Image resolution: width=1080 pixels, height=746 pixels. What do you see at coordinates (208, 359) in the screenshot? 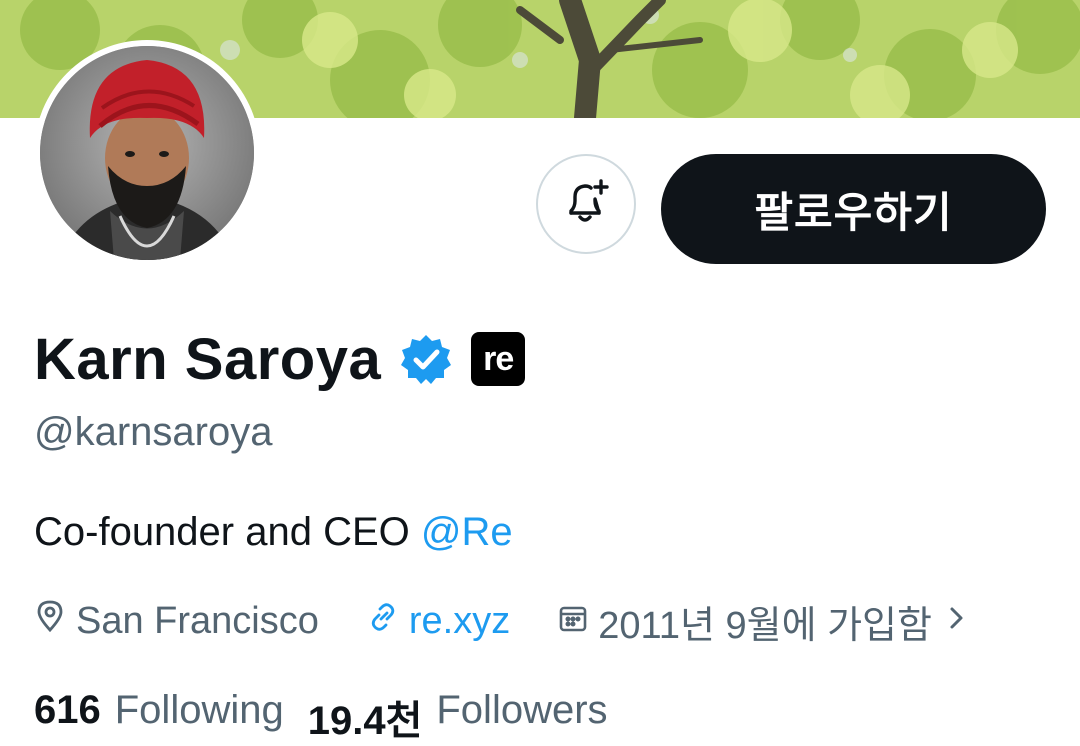
I see `display-name: Karn Saroya` at bounding box center [208, 359].